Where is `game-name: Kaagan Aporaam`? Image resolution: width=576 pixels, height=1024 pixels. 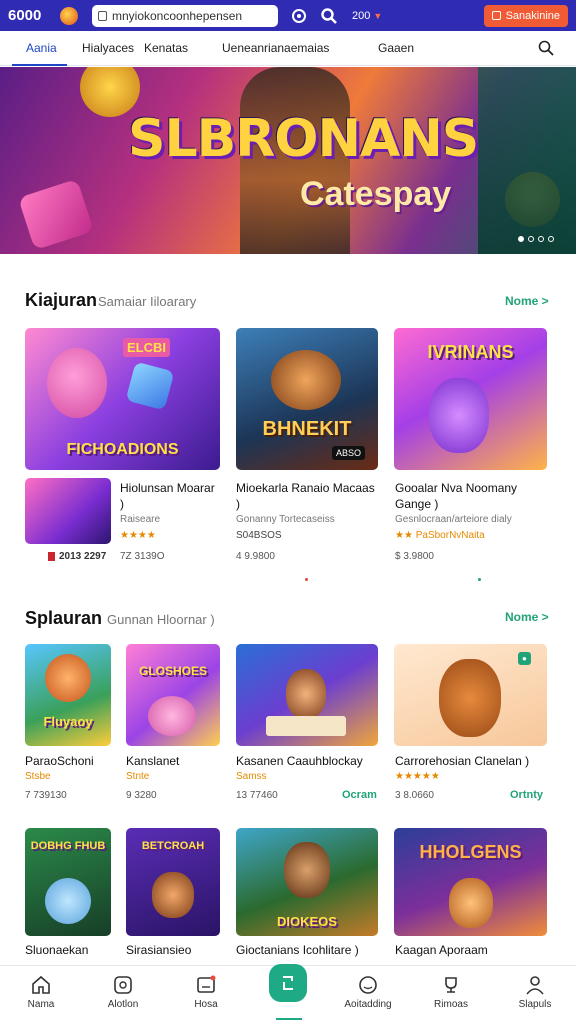
game-name: Kaagan Aporaam is located at coordinates (441, 950).